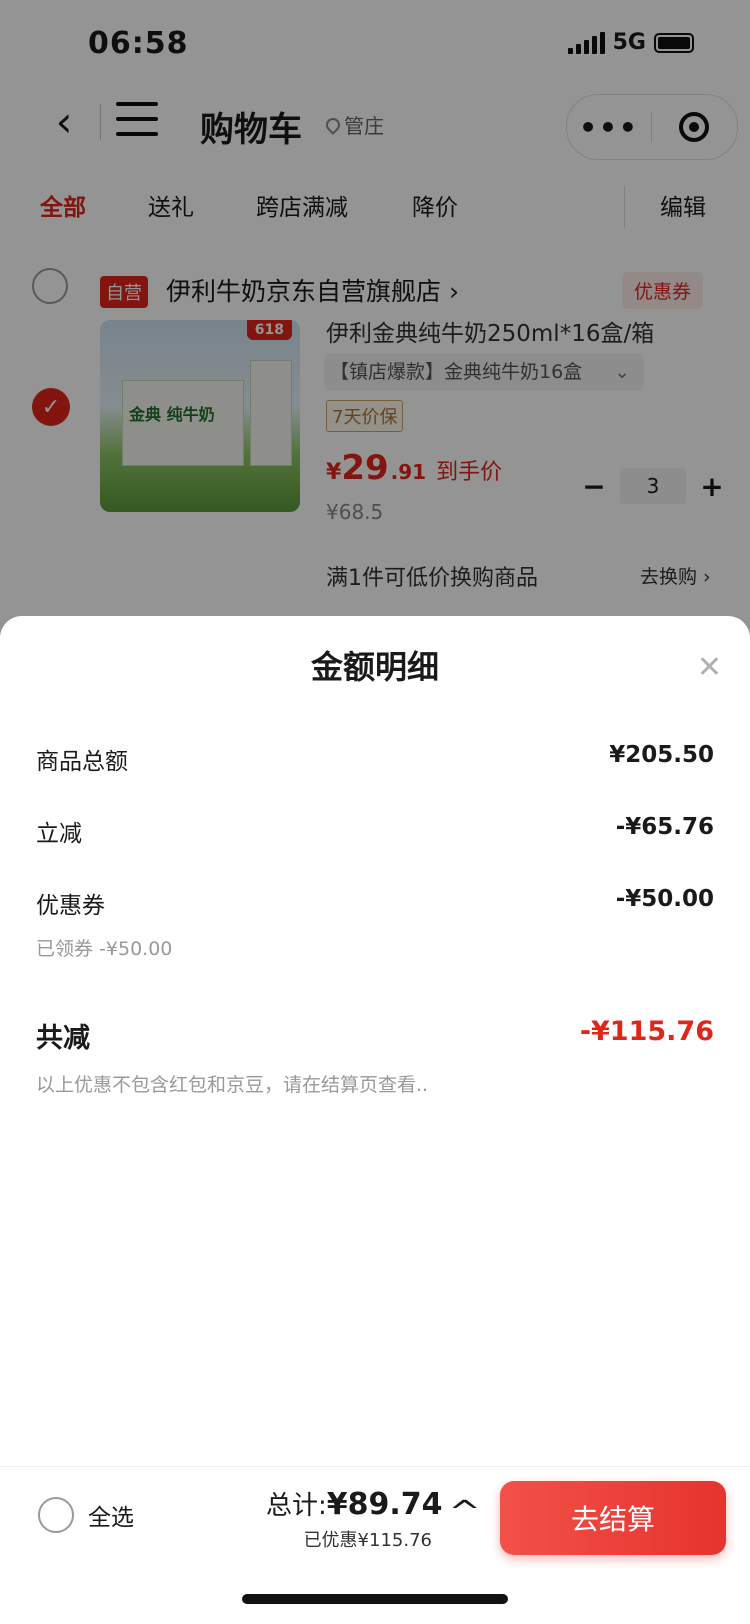  What do you see at coordinates (375, 1599) in the screenshot?
I see `home-indicator` at bounding box center [375, 1599].